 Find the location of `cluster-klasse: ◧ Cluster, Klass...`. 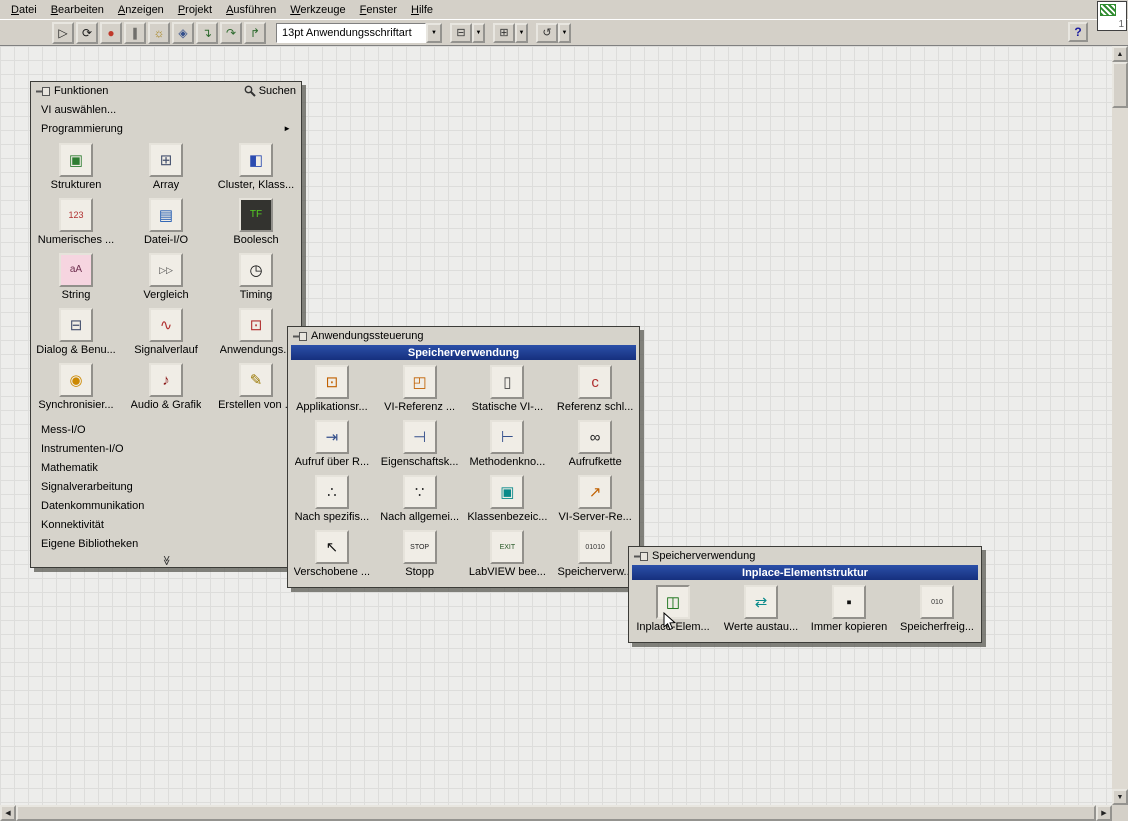

cluster-klasse: ◧ Cluster, Klass... is located at coordinates (256, 170).